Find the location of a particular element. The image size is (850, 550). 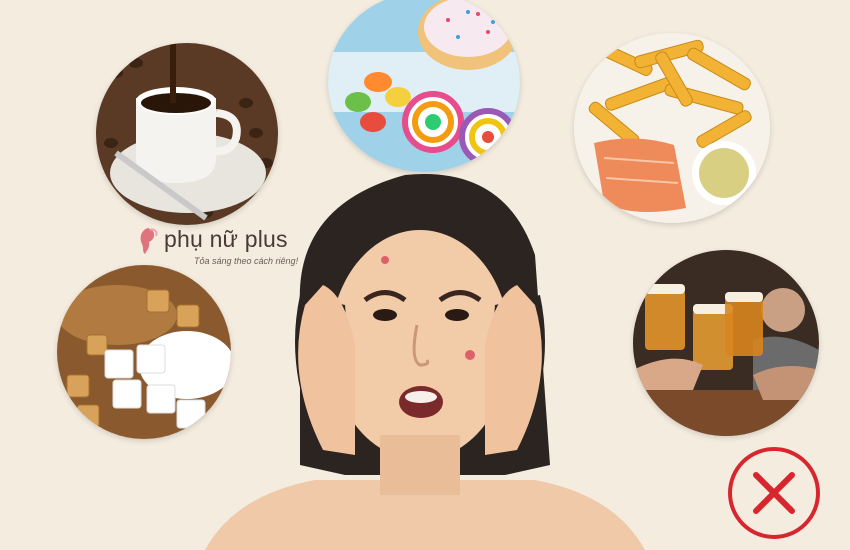

close-icon is located at coordinates (774, 493).